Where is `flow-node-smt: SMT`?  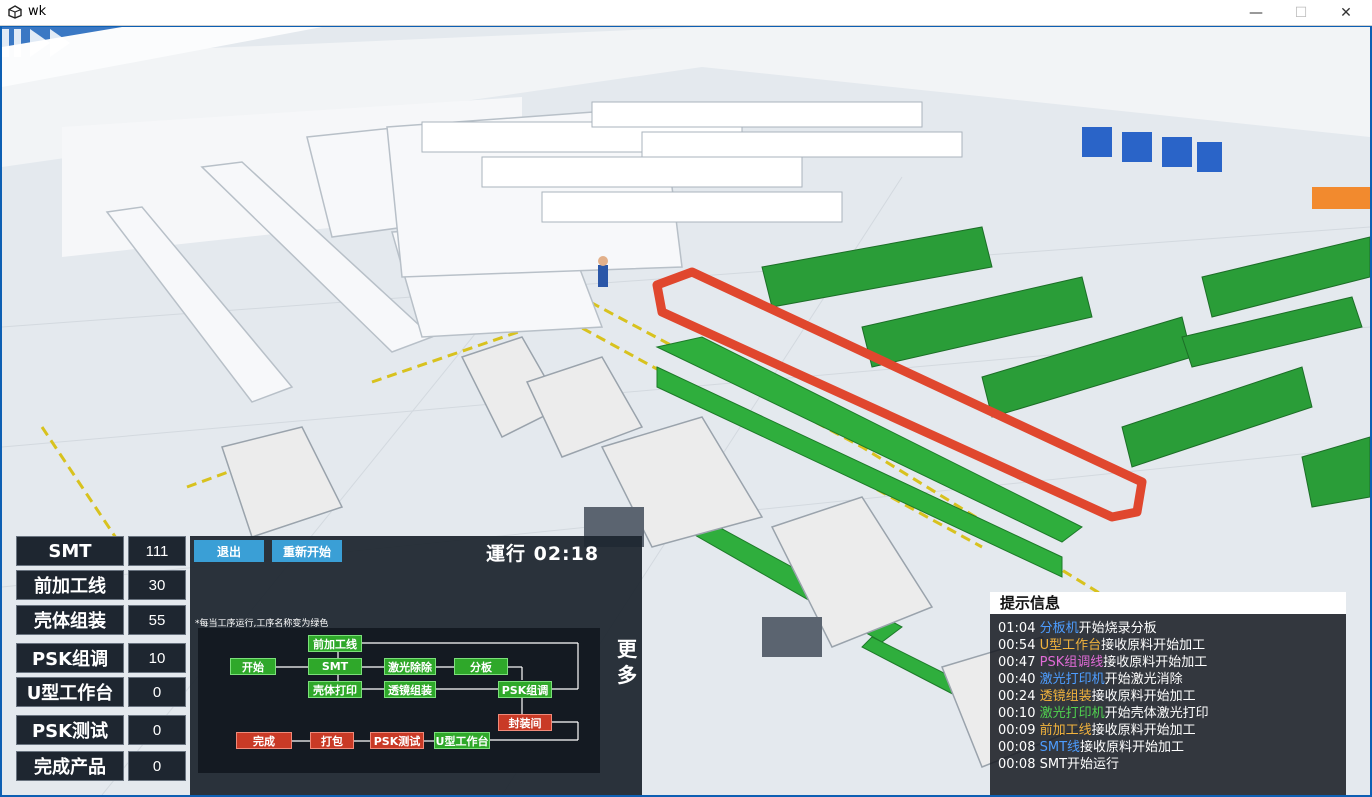
flow-node-smt: SMT is located at coordinates (335, 666).